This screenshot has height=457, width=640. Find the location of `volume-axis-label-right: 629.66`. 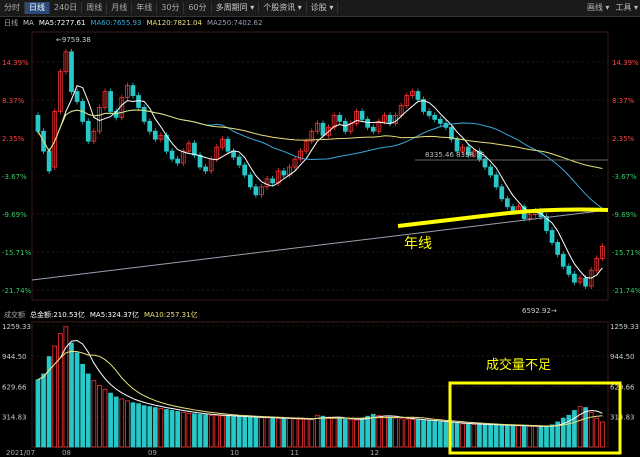

volume-axis-label-right: 629.66 is located at coordinates (622, 387).